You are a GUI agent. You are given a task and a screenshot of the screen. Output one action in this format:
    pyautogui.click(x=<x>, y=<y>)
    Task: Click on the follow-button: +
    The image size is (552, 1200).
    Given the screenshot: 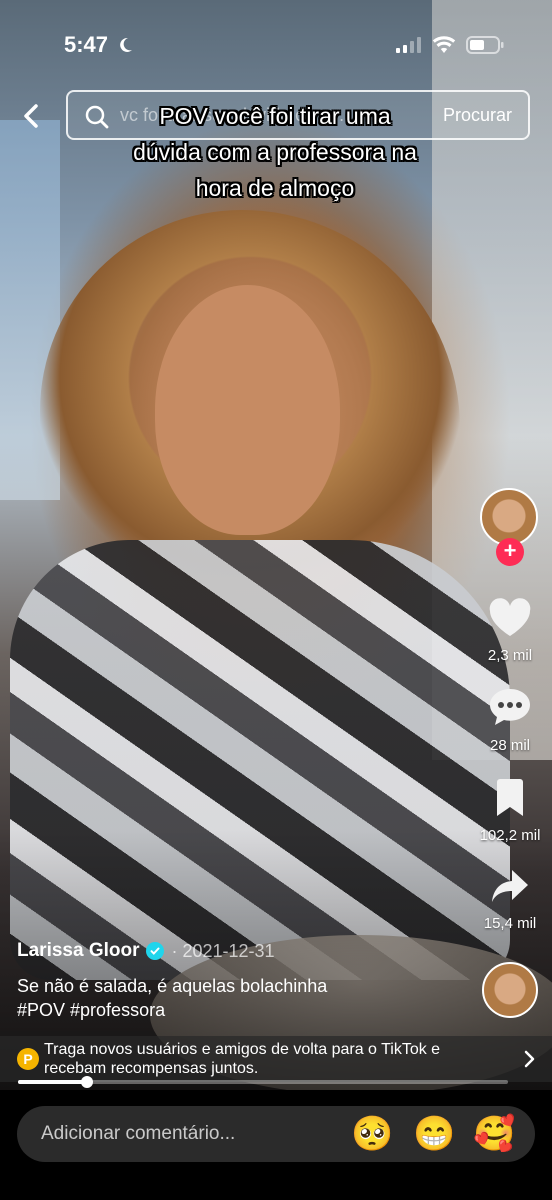 What is the action you would take?
    pyautogui.click(x=510, y=552)
    